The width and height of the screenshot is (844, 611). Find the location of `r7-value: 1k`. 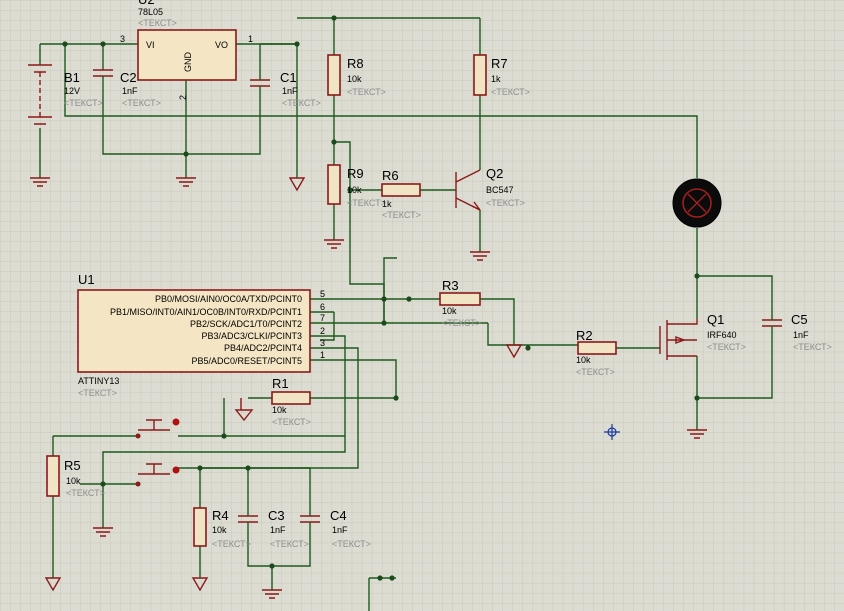

r7-value: 1k is located at coordinates (496, 79).